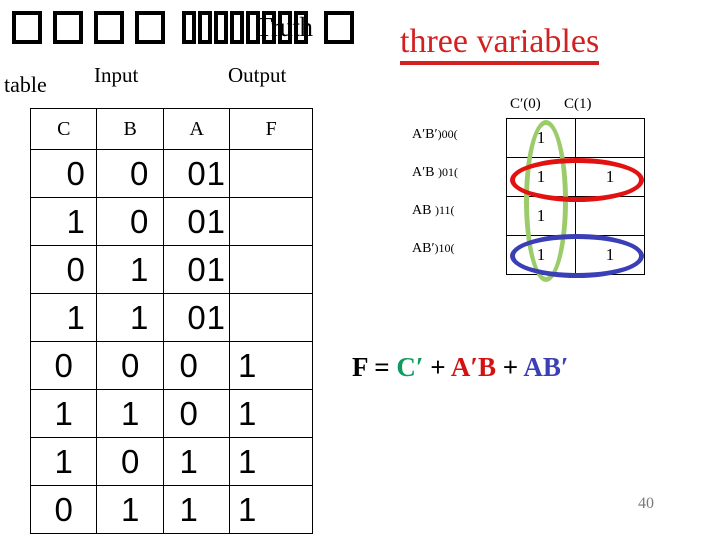 This screenshot has height=540, width=720. I want to click on kmap-row-code: )10(, so click(444, 248).